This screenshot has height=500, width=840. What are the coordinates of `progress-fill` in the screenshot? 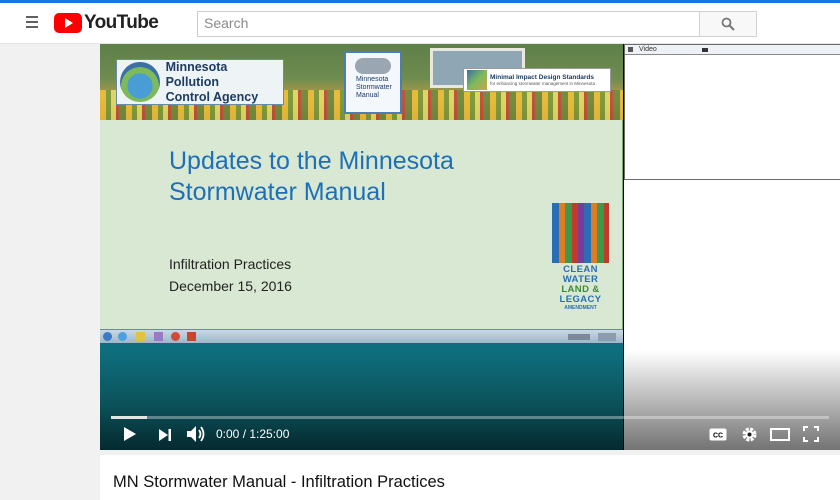 It's located at (129, 417).